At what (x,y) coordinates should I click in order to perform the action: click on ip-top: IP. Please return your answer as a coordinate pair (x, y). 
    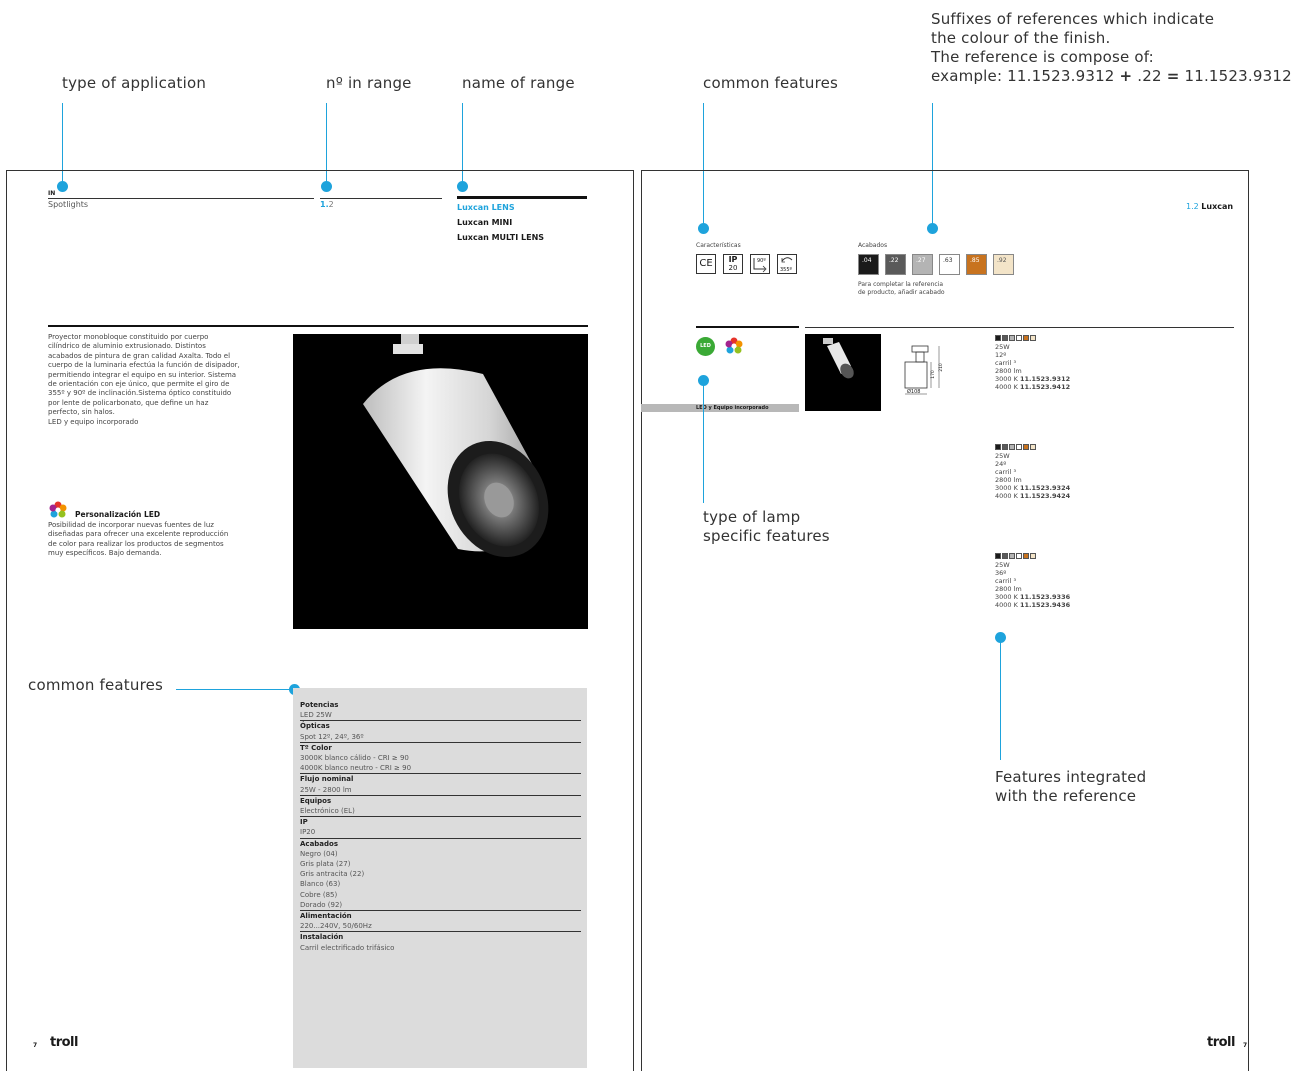
    Looking at the image, I should click on (733, 259).